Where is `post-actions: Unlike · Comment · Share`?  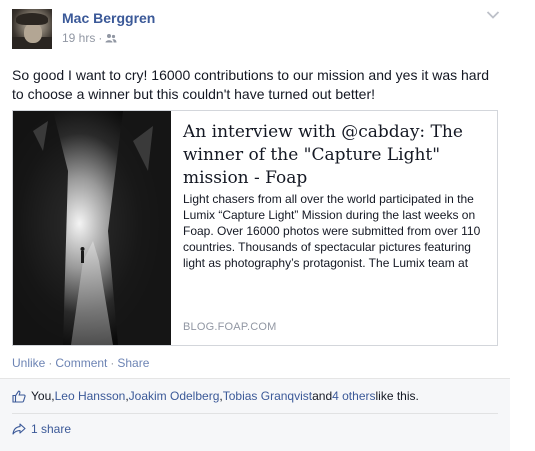
post-actions: Unlike · Comment · Share is located at coordinates (80, 363).